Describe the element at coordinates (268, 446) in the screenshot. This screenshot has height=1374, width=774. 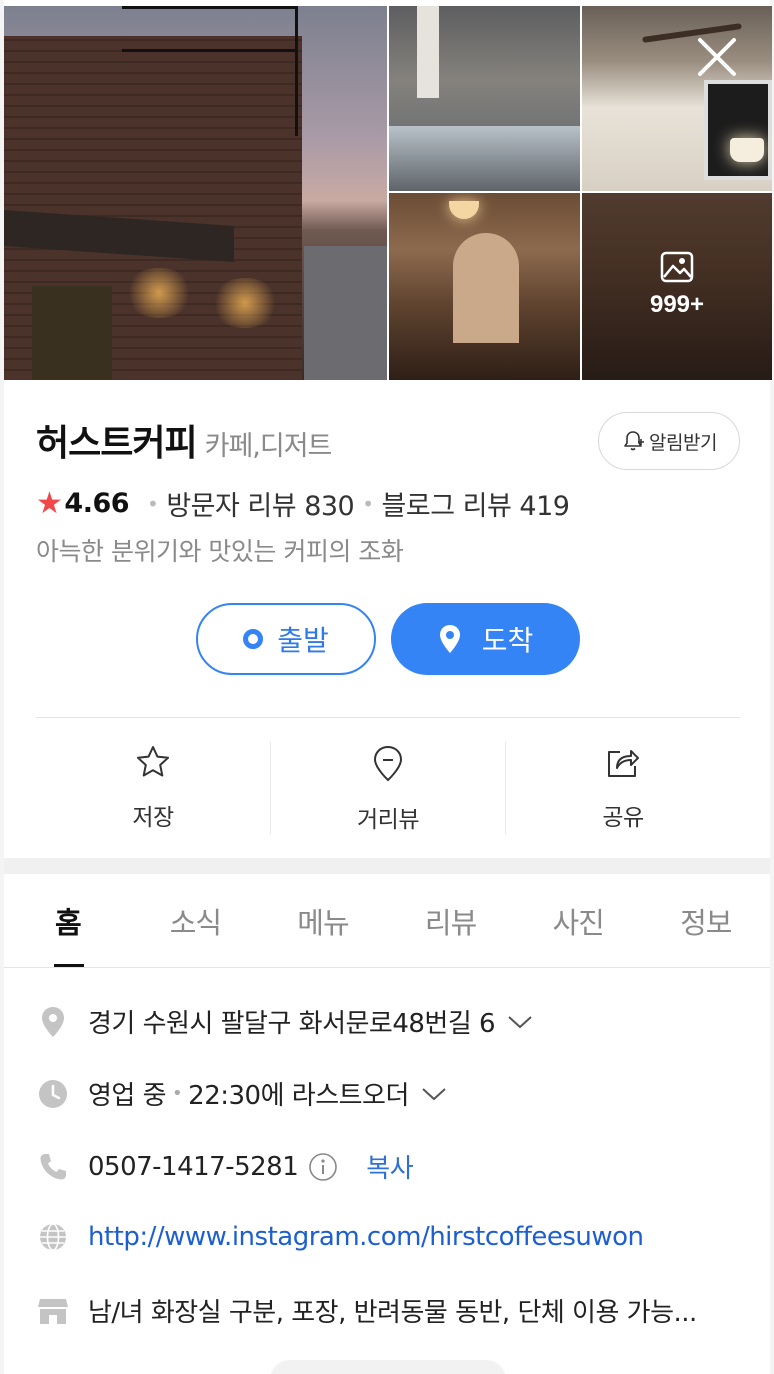
I see `place-category: 카페,디저트` at that location.